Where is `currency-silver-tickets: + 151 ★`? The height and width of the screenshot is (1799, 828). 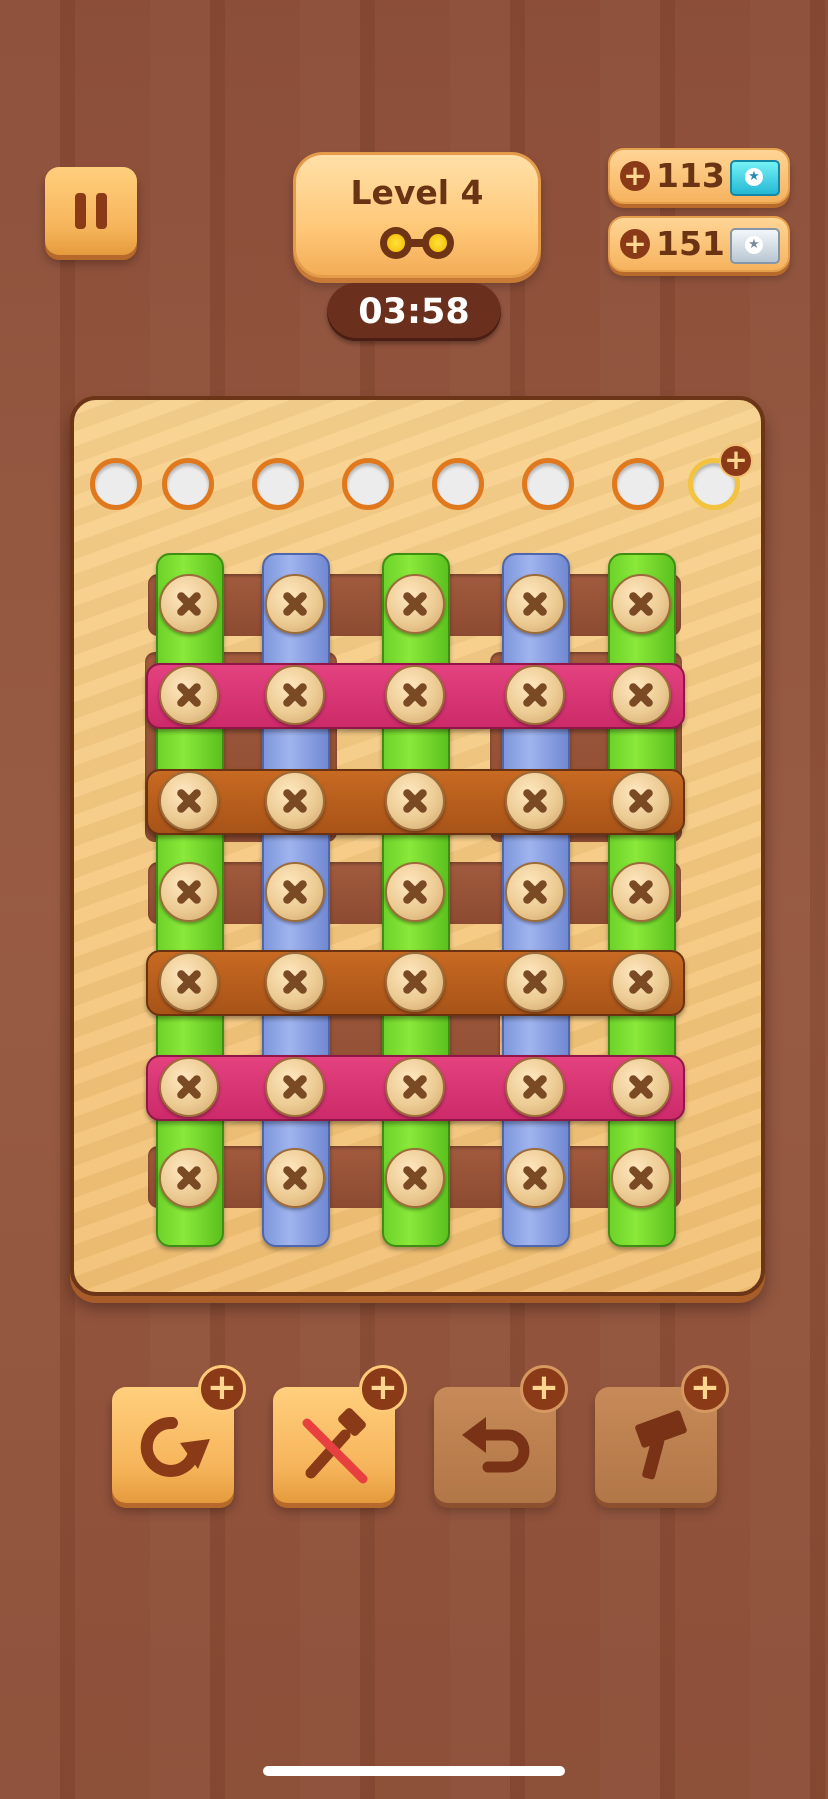 currency-silver-tickets: + 151 ★ is located at coordinates (699, 244).